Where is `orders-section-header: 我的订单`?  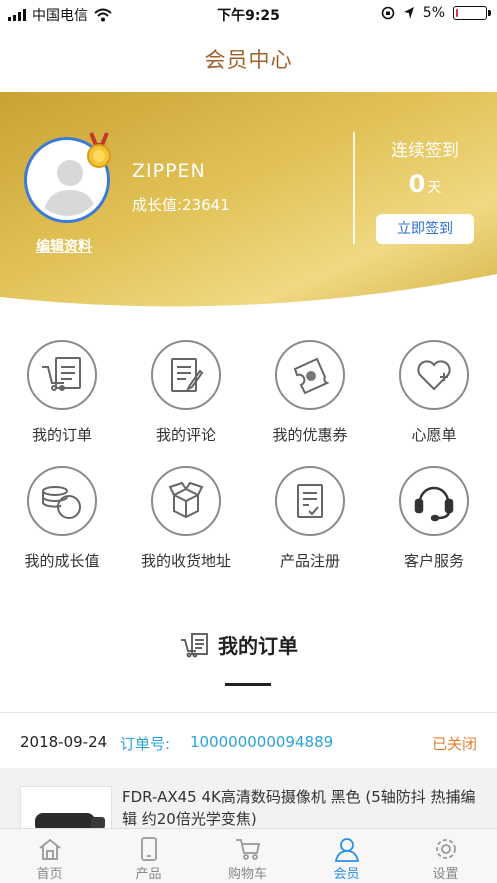 orders-section-header: 我的订单 is located at coordinates (248, 650).